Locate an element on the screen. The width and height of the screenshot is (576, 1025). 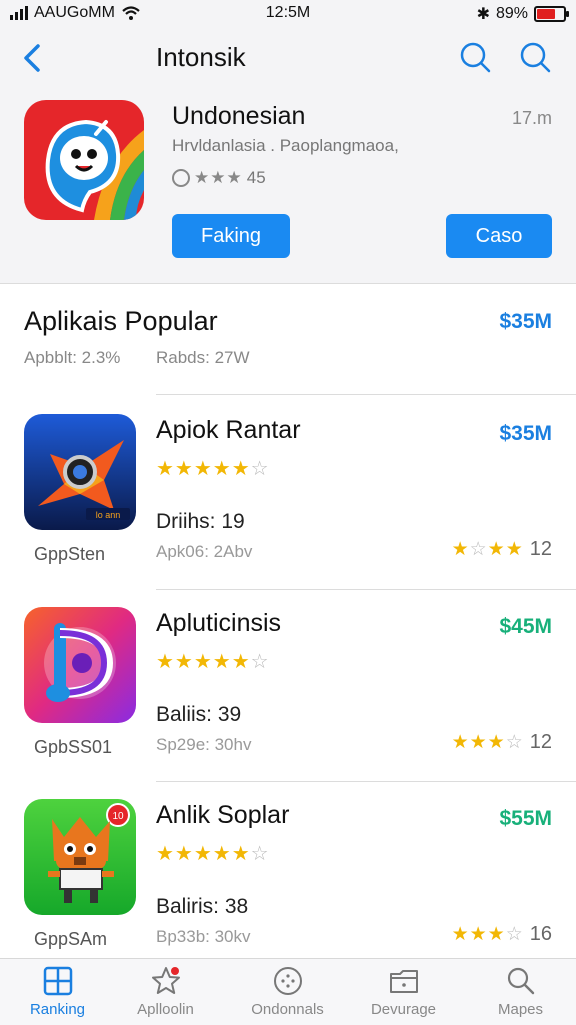
app-rating: ★★★☆ 12 is located at coordinates (502, 742).